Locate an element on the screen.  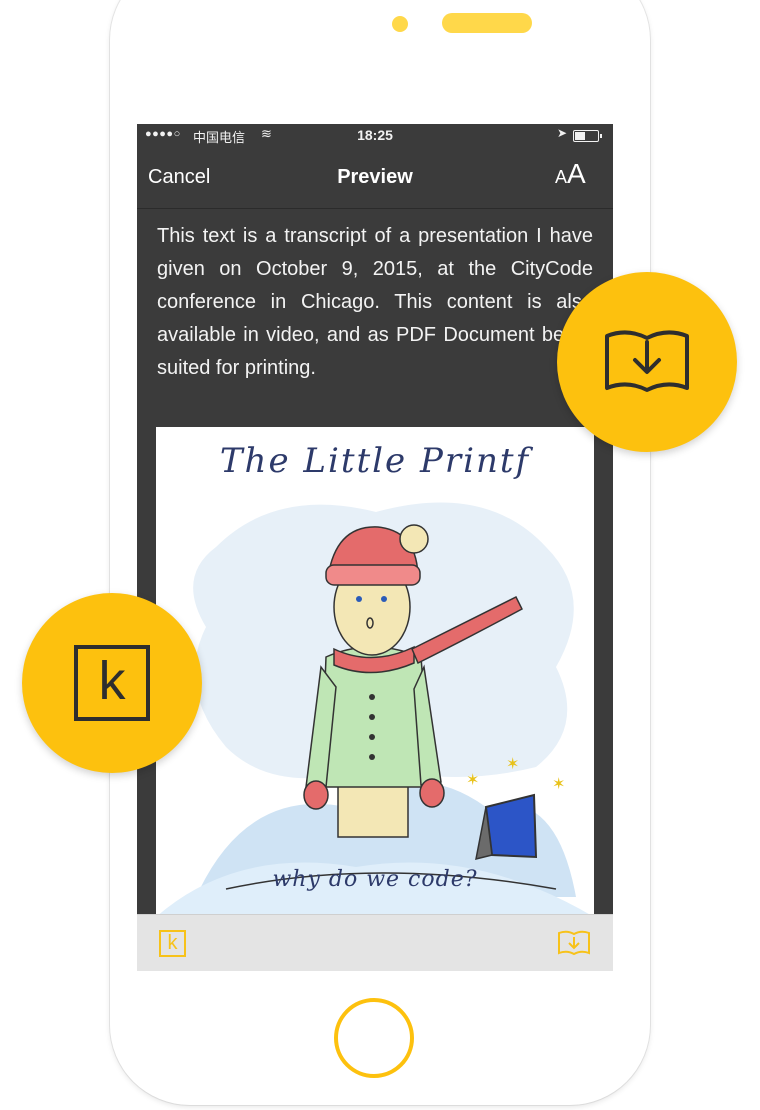
bottom-toolbar: k is located at coordinates (375, 942).